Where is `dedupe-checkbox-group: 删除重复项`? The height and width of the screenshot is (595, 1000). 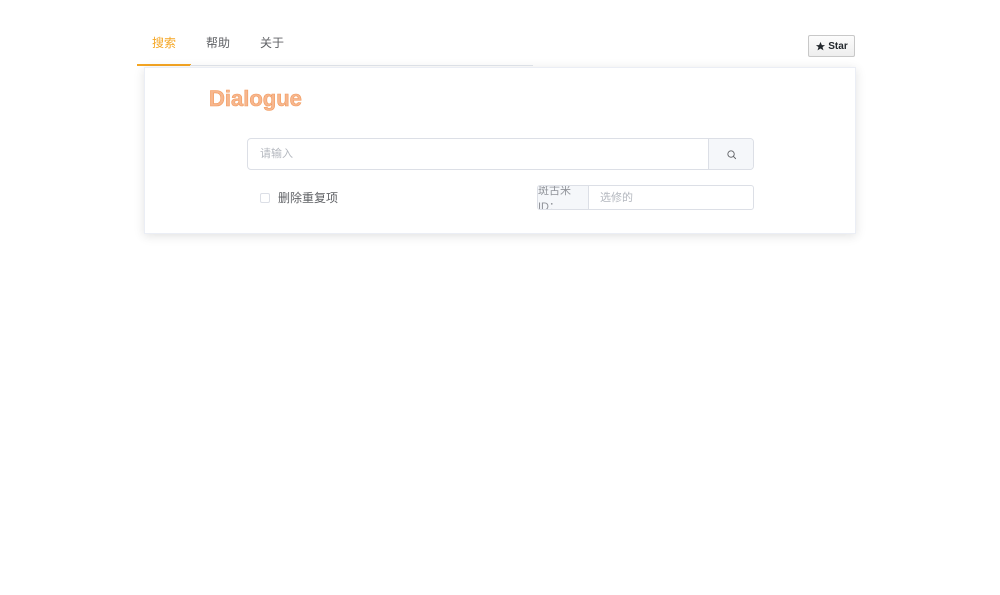
dedupe-checkbox-group: 删除重复项 is located at coordinates (299, 197).